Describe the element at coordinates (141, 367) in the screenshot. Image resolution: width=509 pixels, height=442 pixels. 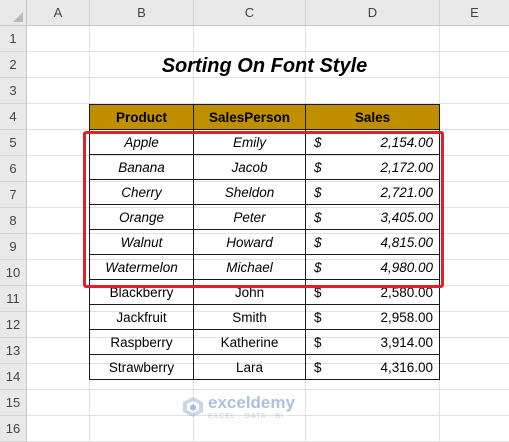
I see `product-cell: Strawberry` at that location.